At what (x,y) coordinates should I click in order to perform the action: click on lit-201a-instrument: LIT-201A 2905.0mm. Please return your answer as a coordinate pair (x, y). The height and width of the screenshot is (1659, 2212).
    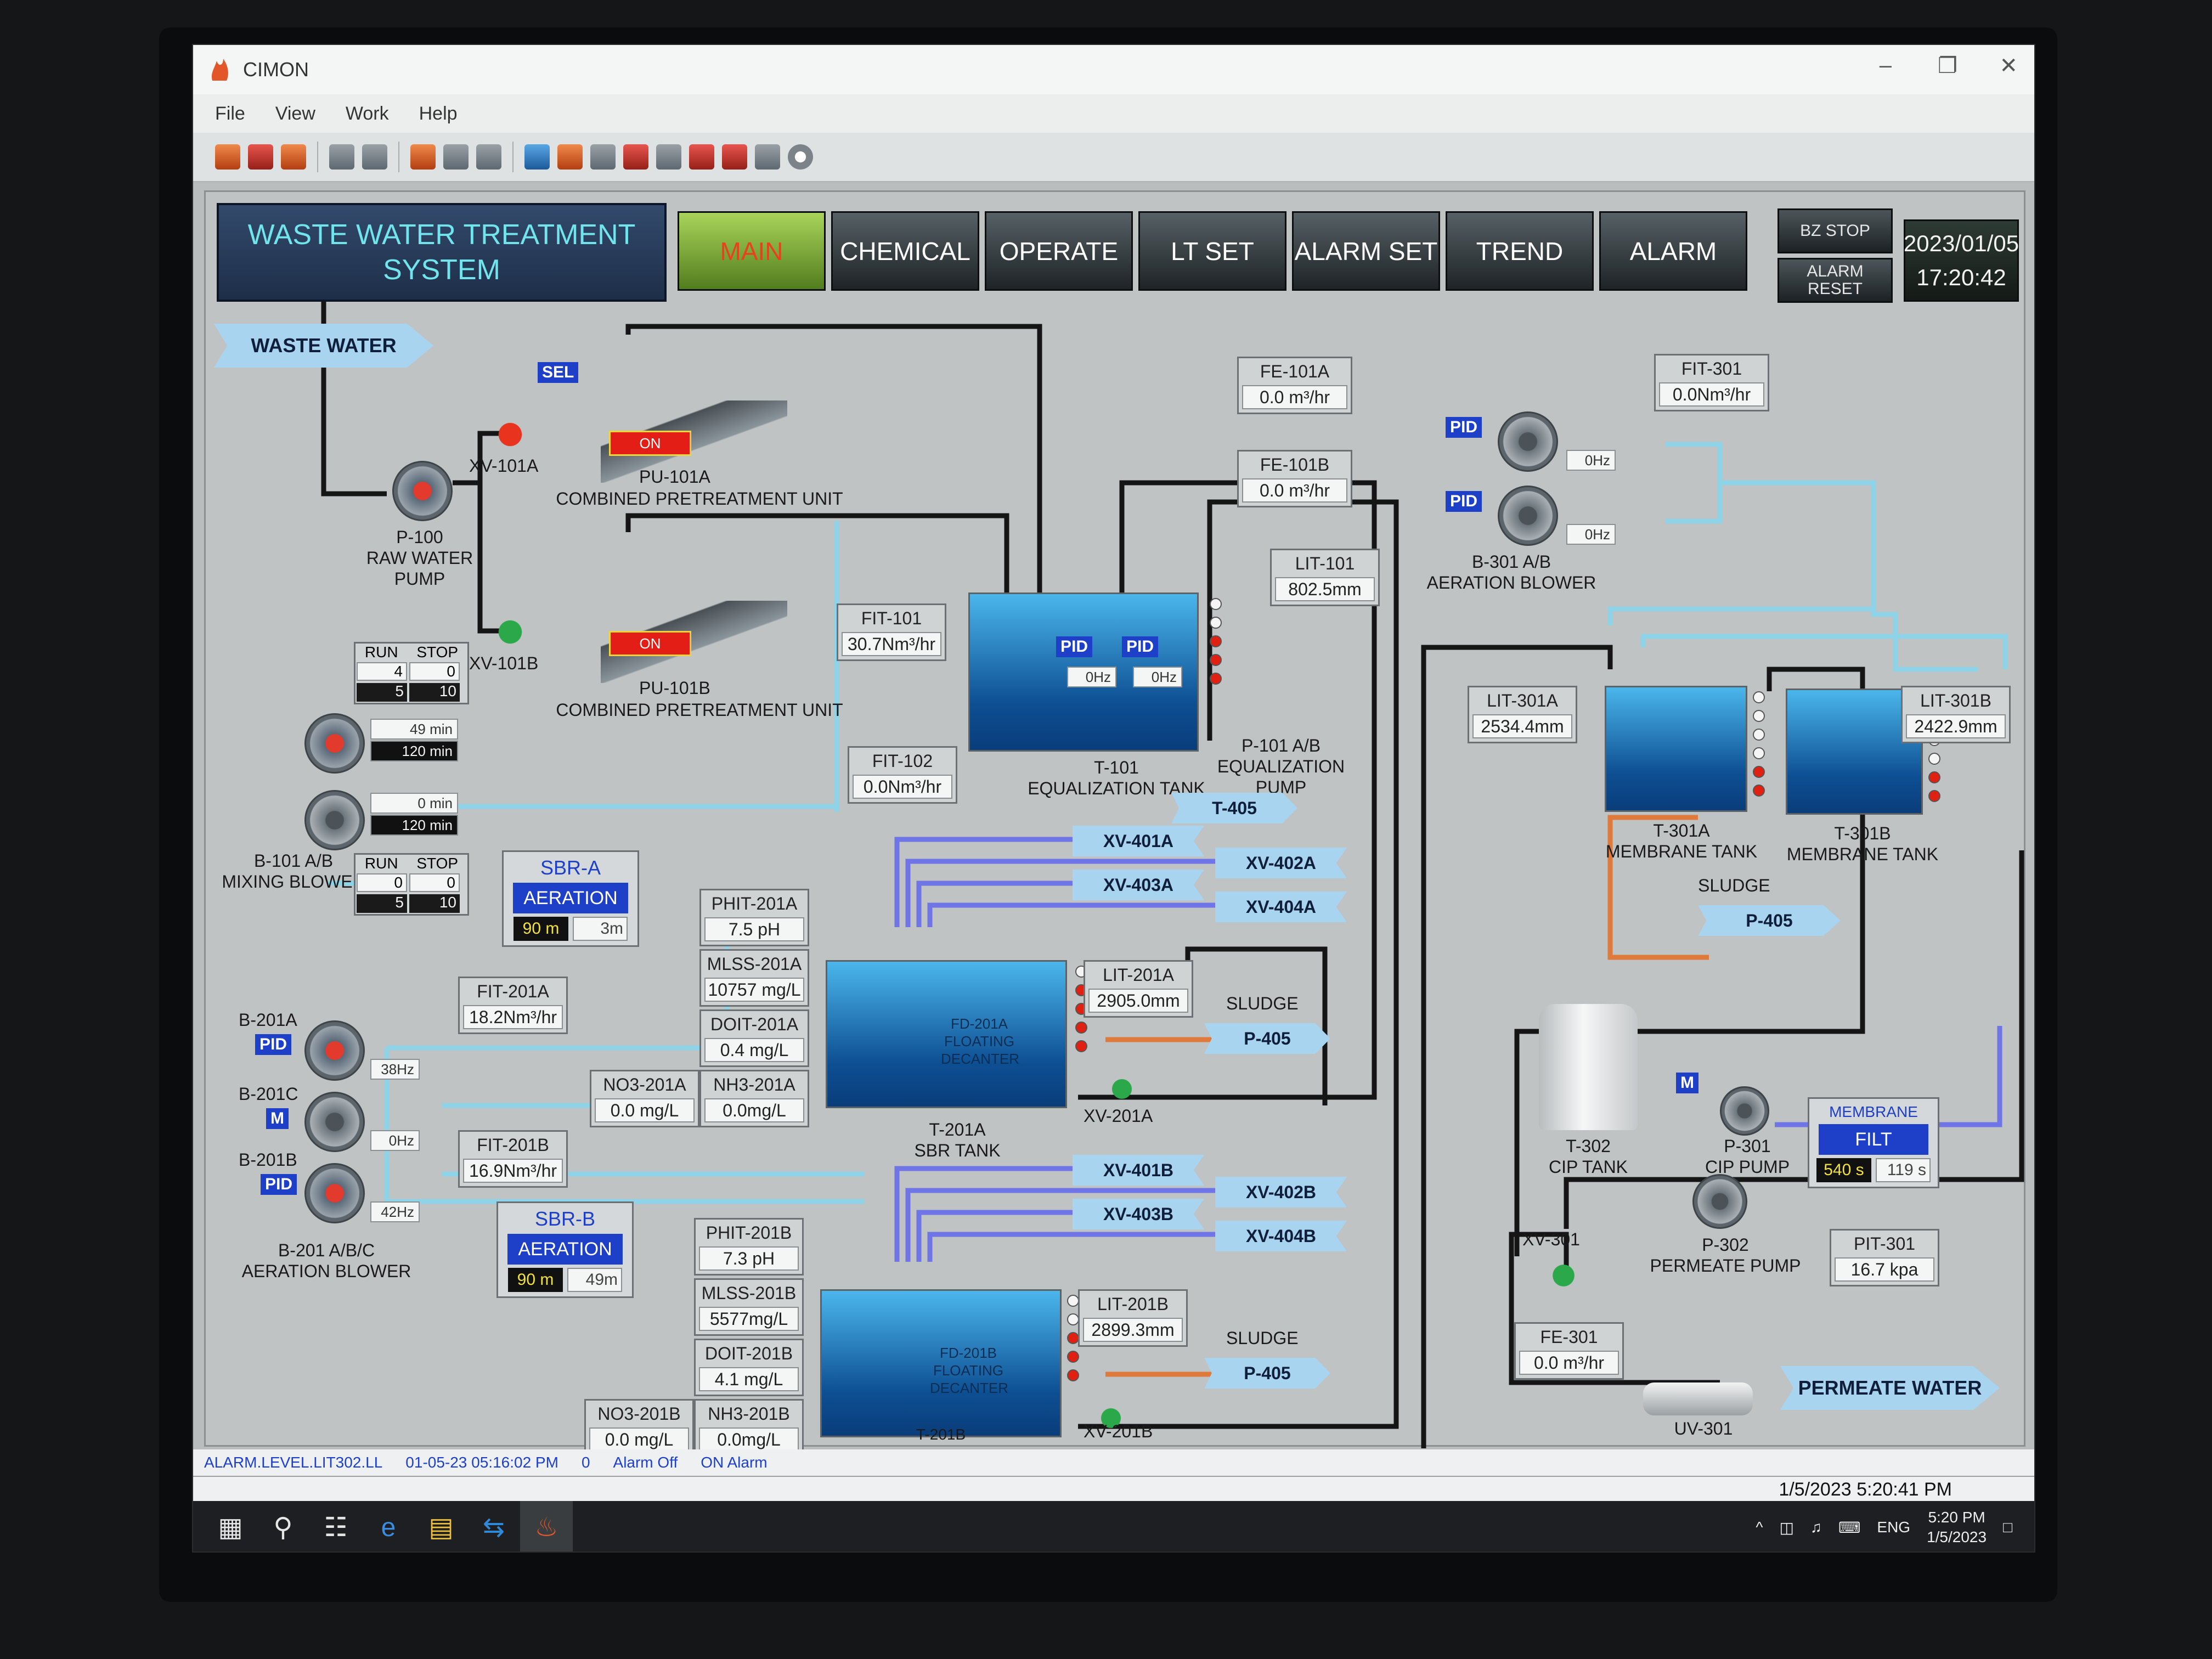
    Looking at the image, I should click on (1138, 989).